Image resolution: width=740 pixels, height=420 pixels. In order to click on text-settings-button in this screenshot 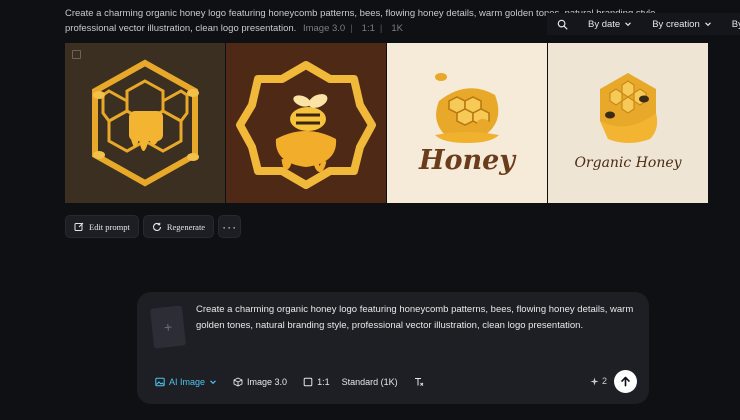, I will do `click(419, 382)`.